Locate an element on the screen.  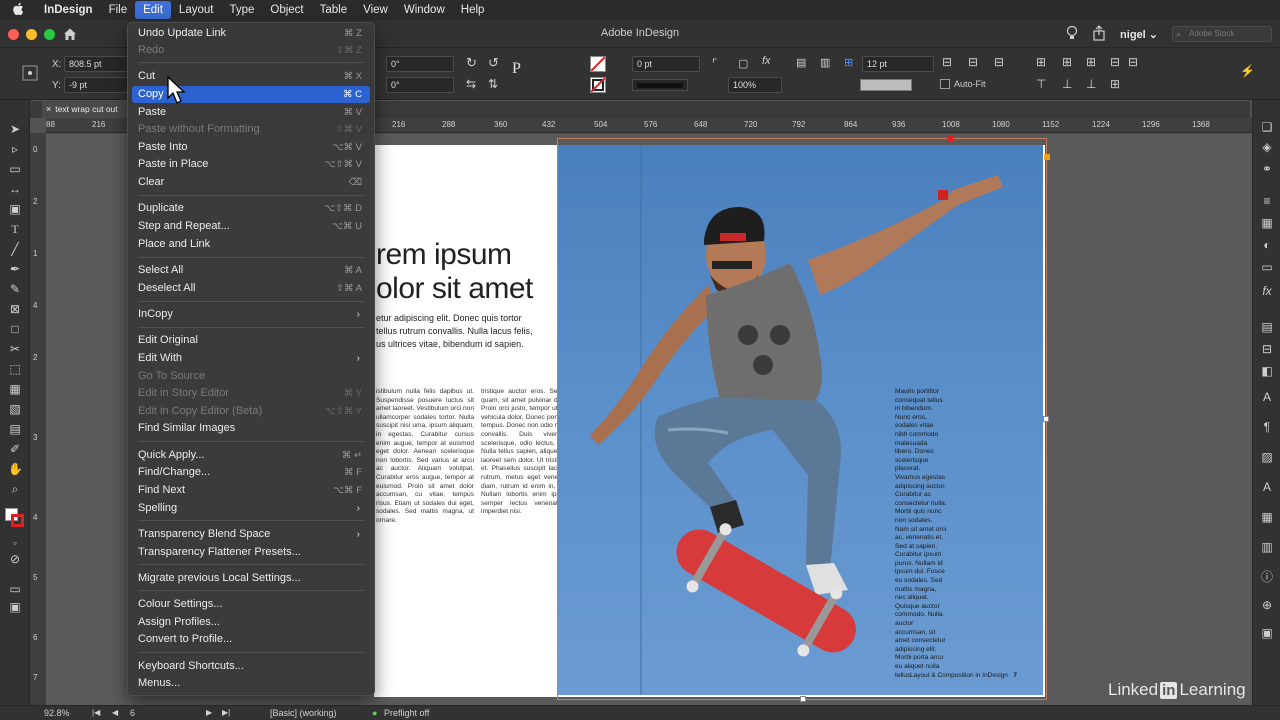
selection-tool-icon: ➤ is located at coordinates (15, 129).